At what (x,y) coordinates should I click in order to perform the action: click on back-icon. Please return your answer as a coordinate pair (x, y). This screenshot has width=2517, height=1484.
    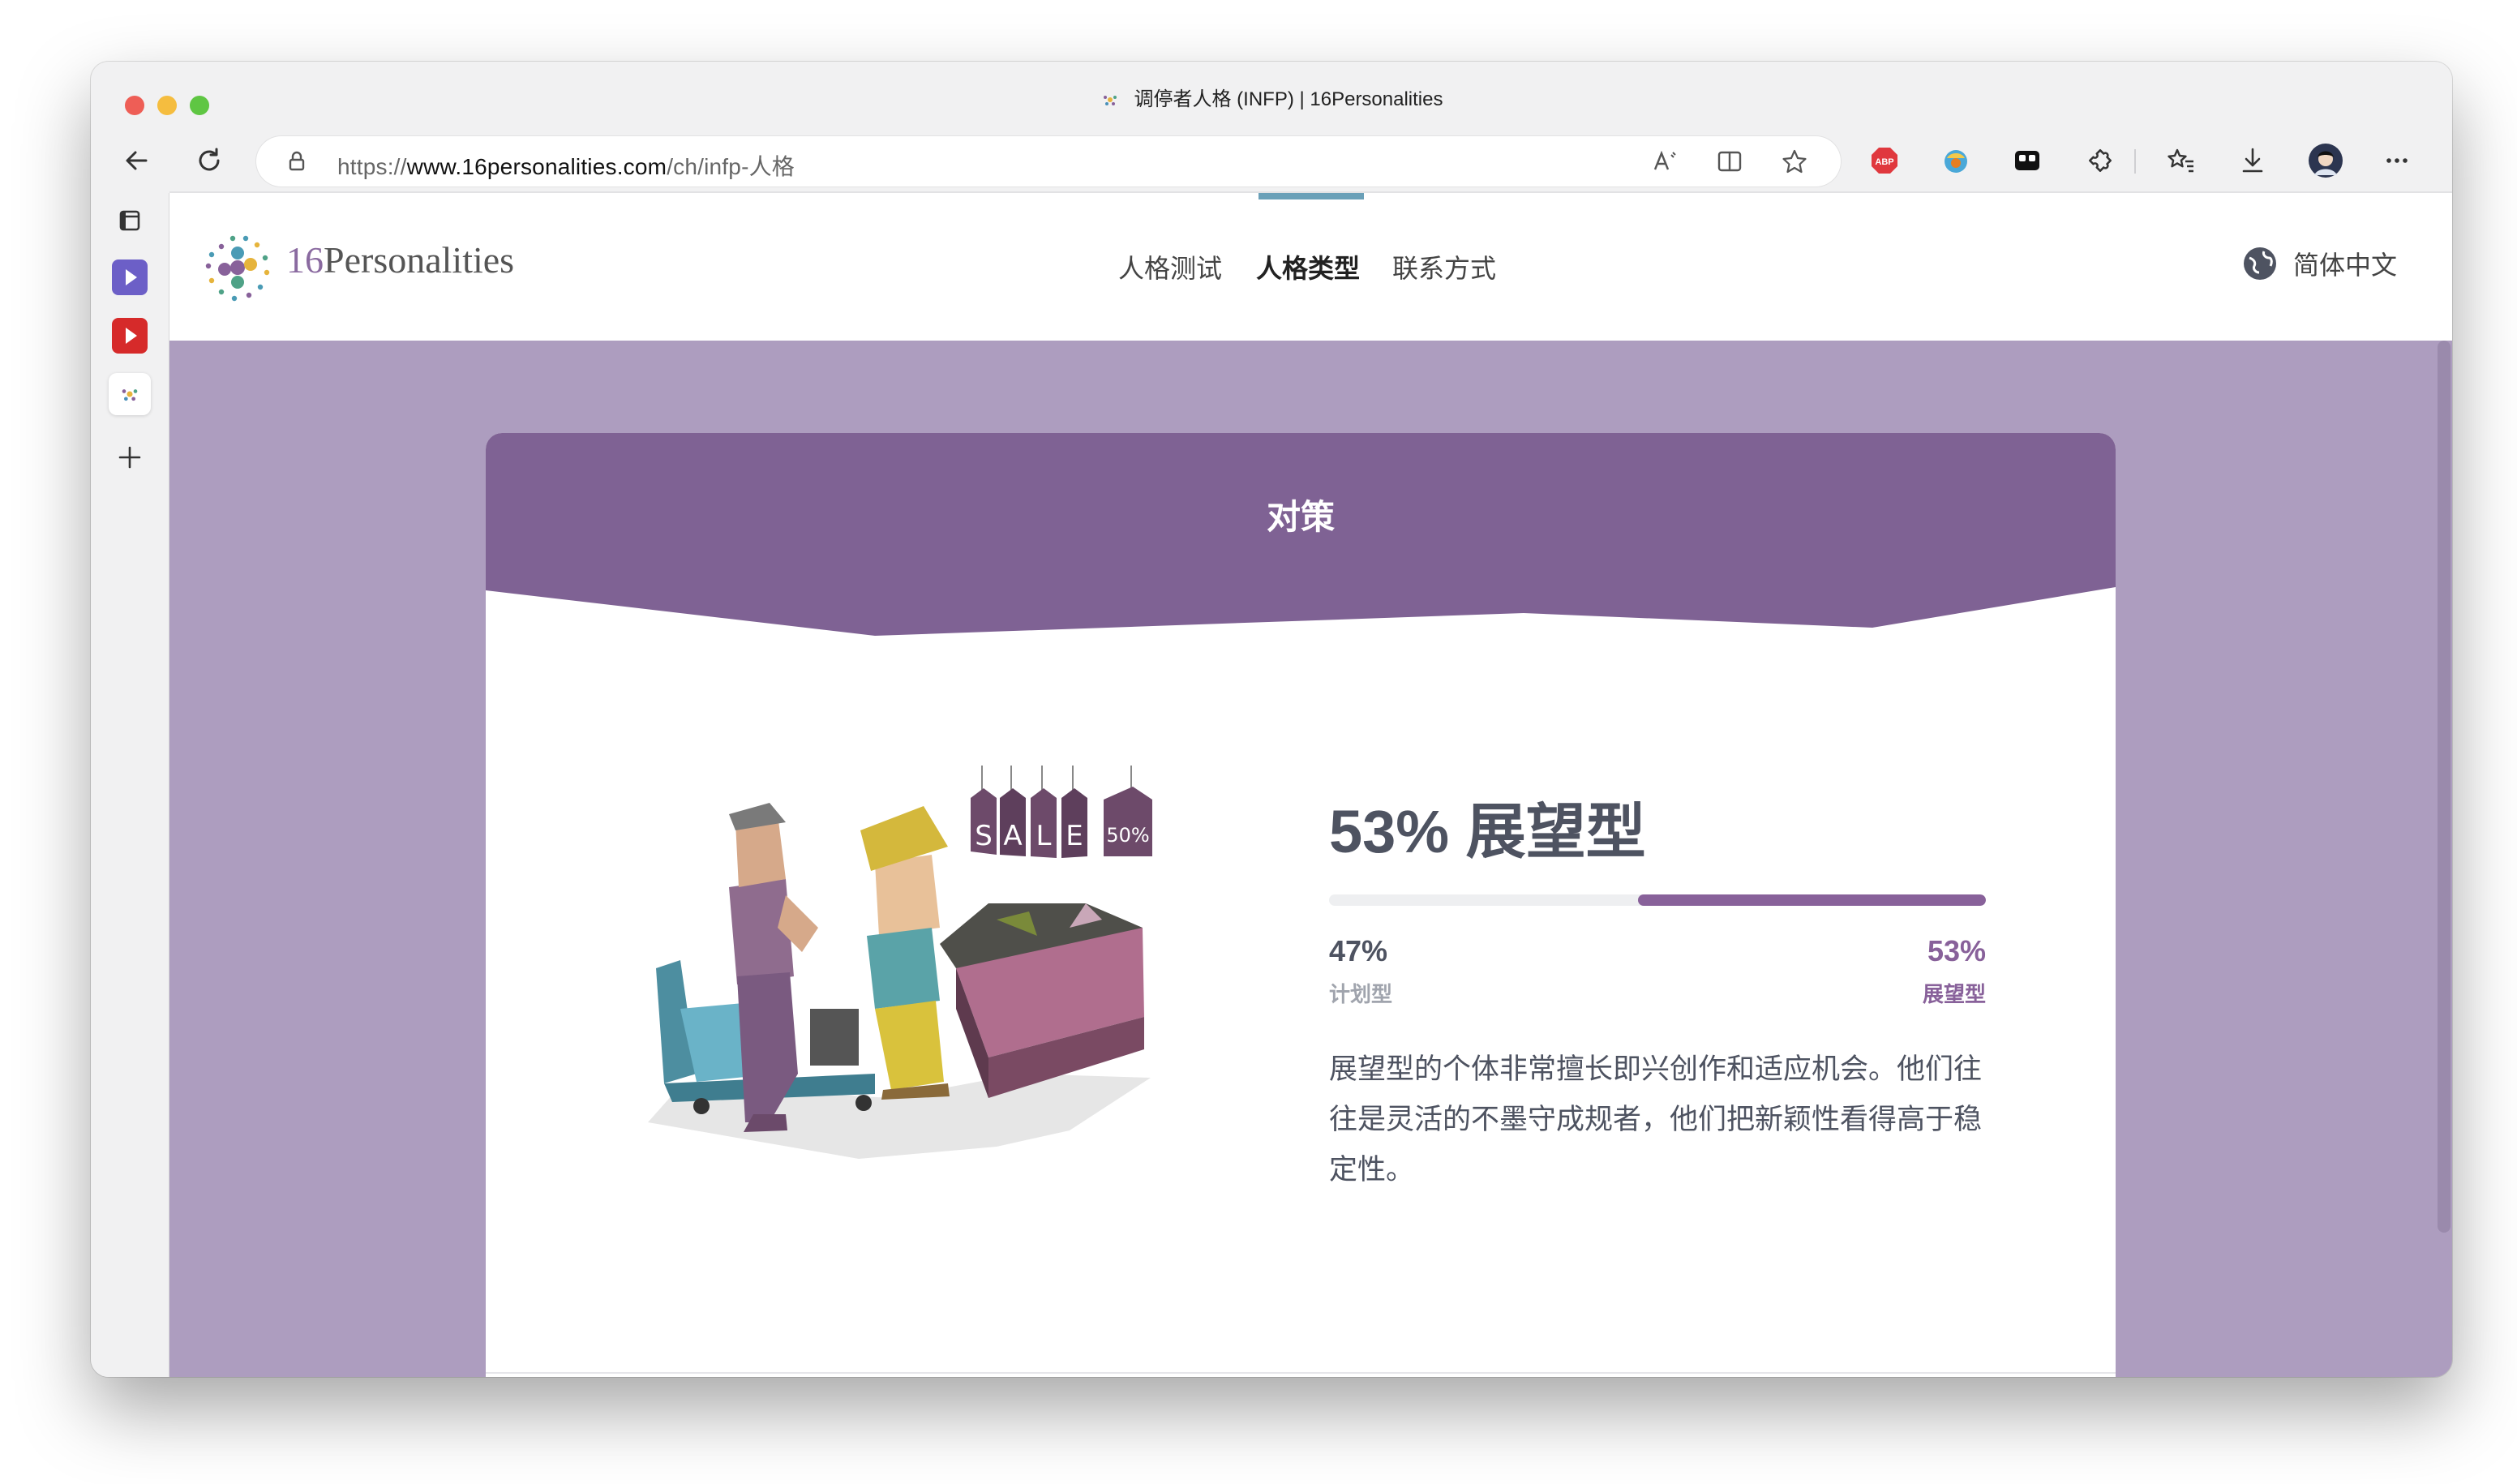
    Looking at the image, I should click on (136, 160).